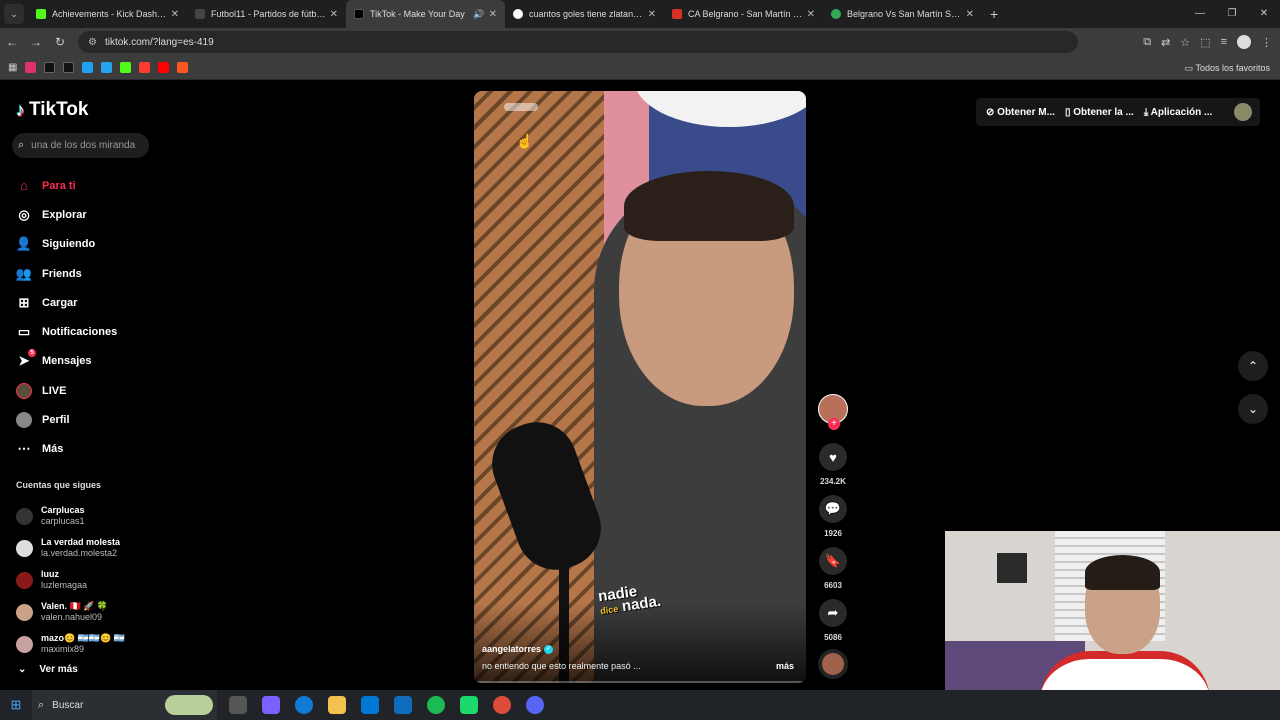 Image resolution: width=1280 pixels, height=720 pixels. Describe the element at coordinates (36, 42) in the screenshot. I see `forward-icon: →` at that location.